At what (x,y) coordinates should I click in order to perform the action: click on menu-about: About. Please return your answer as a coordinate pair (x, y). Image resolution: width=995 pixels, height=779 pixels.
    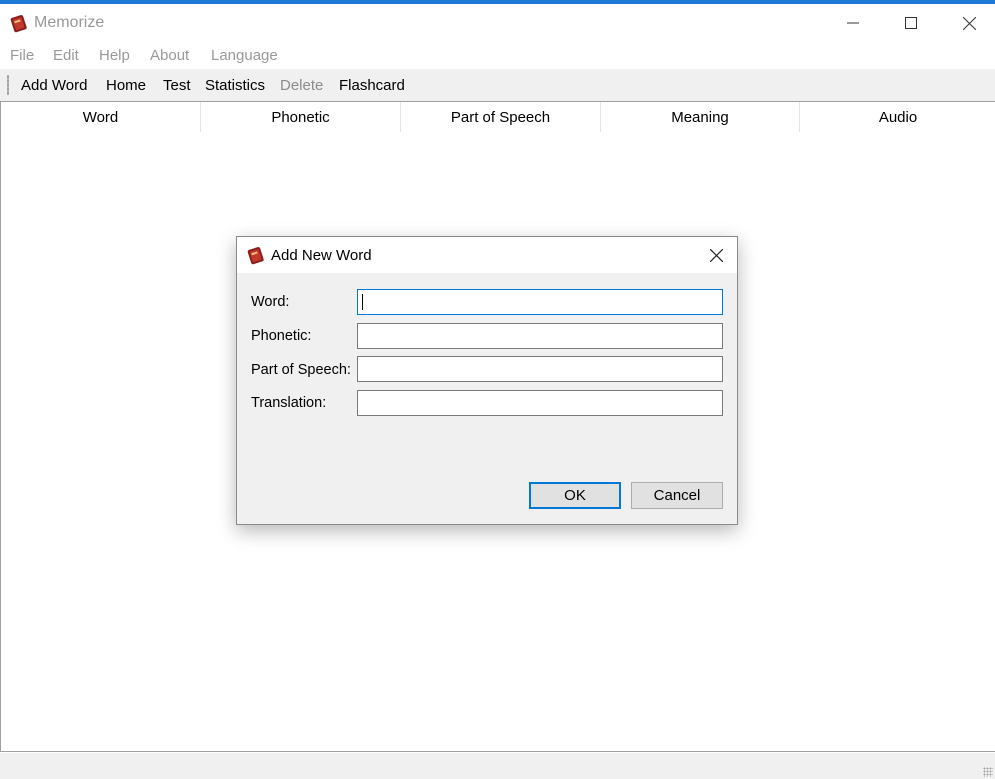
    Looking at the image, I should click on (169, 55).